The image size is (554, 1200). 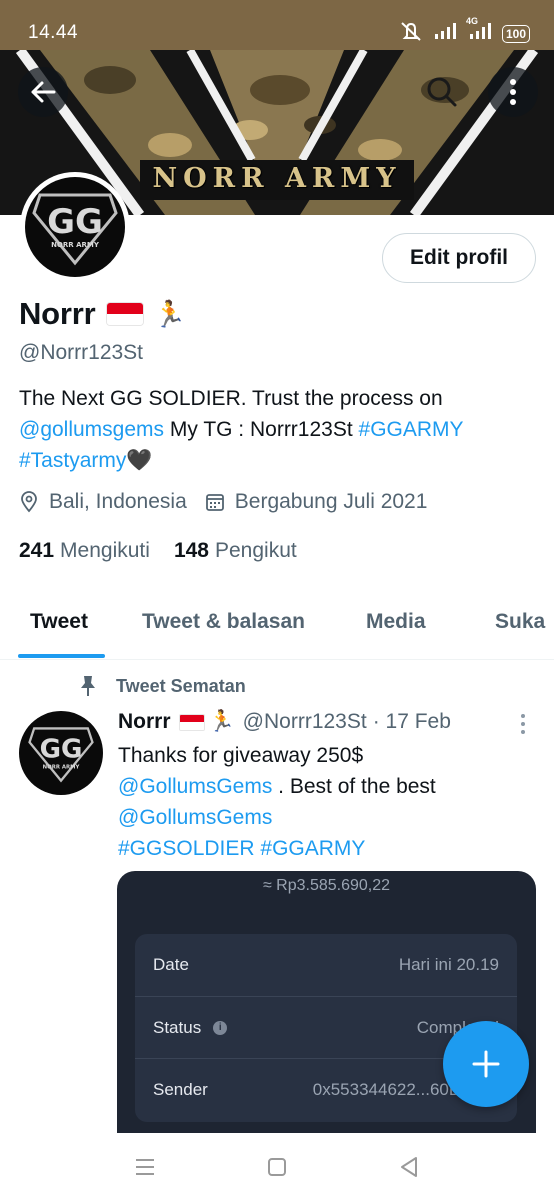 What do you see at coordinates (195, 786) in the screenshot?
I see `tweet-mention-1: @GollumsGems` at bounding box center [195, 786].